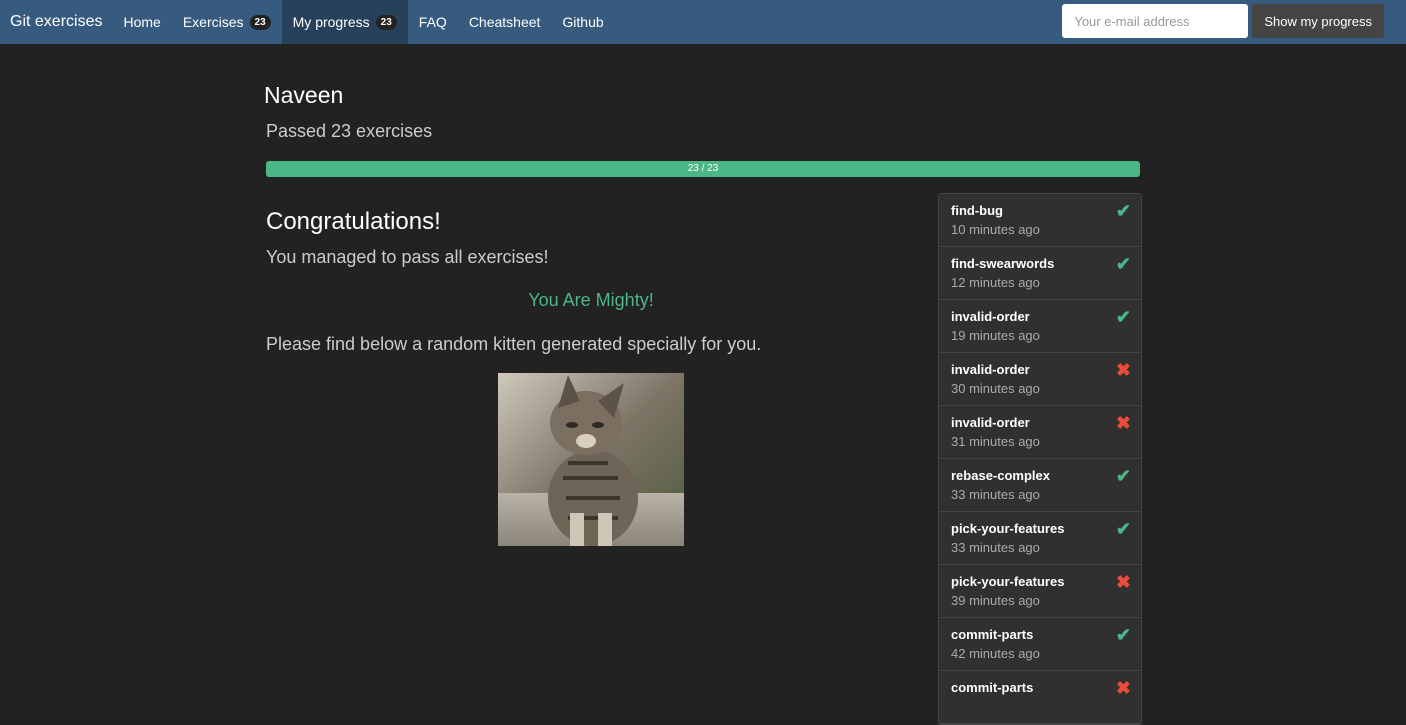 This screenshot has width=1406, height=725. I want to click on managed-text: You managed to pass all exercises!, so click(407, 257).